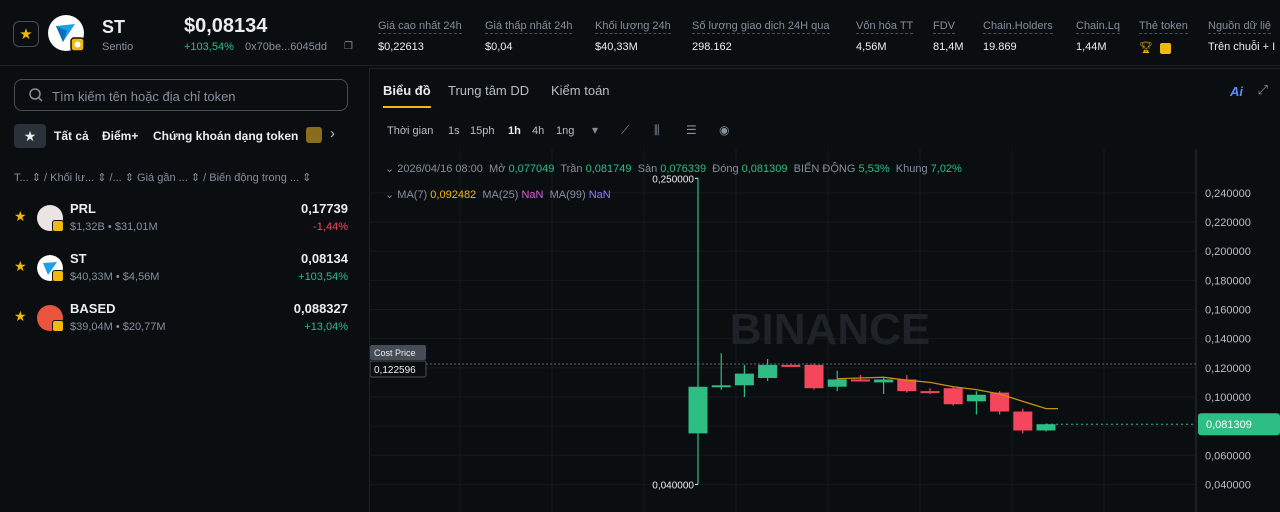  What do you see at coordinates (830, 329) in the screenshot?
I see `watermark: BINANCE` at bounding box center [830, 329].